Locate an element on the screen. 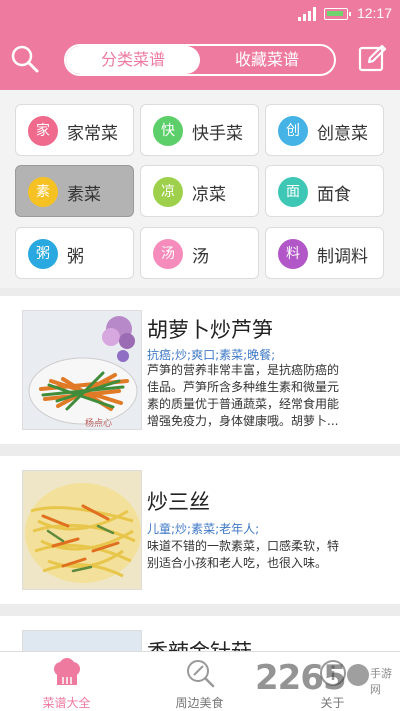 The width and height of the screenshot is (400, 711). nav-label: 周边美食 is located at coordinates (199, 703).